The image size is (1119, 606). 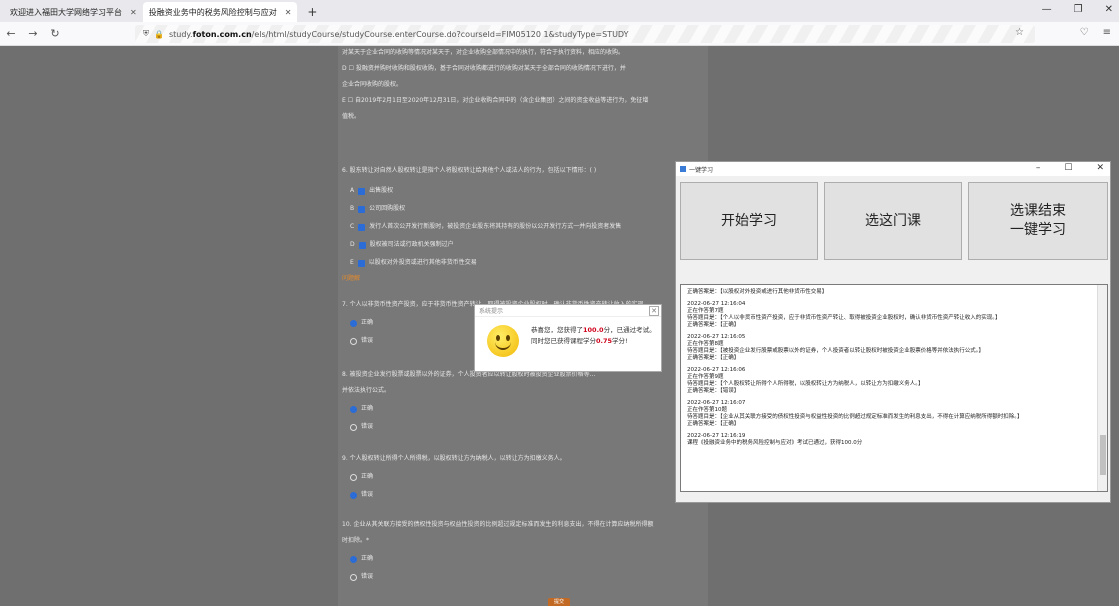 I want to click on option-key: A, so click(x=352, y=190).